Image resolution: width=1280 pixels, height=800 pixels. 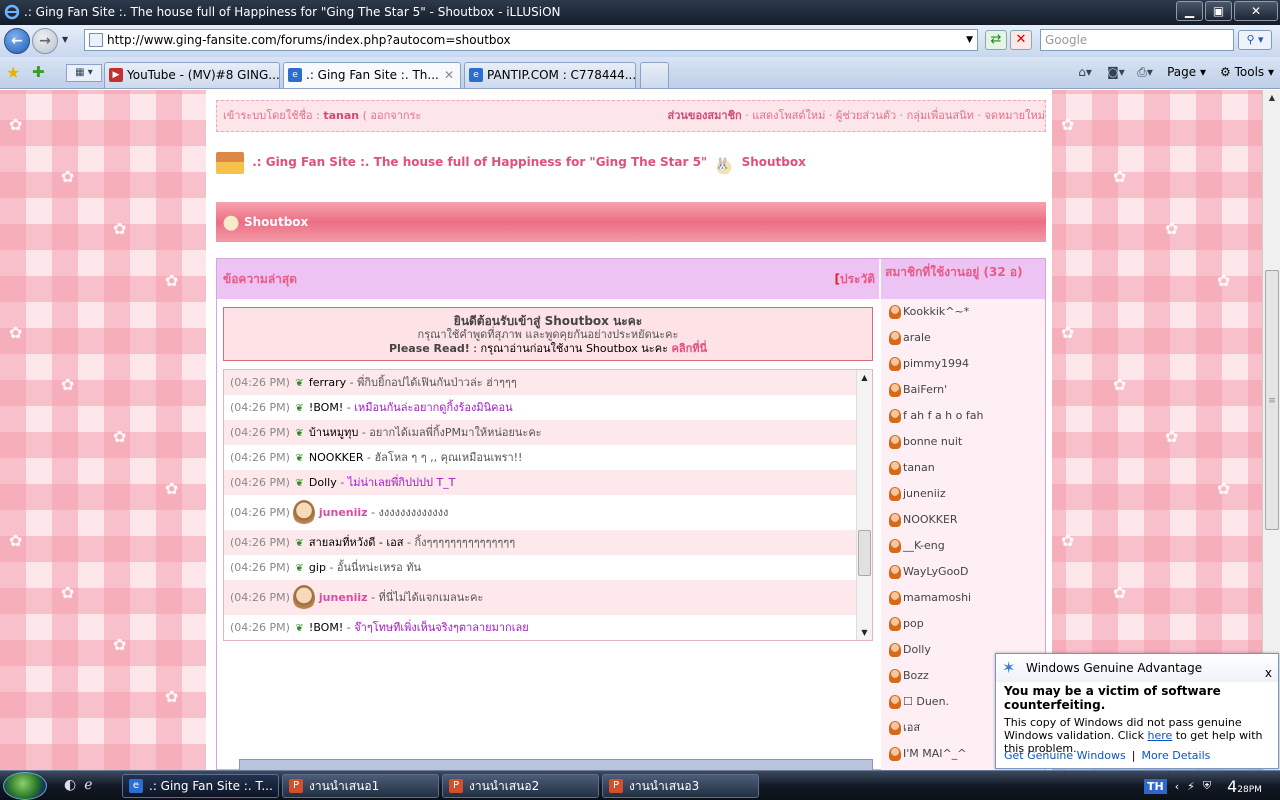 What do you see at coordinates (963, 572) in the screenshot?
I see `member-item: WayLyGooD` at bounding box center [963, 572].